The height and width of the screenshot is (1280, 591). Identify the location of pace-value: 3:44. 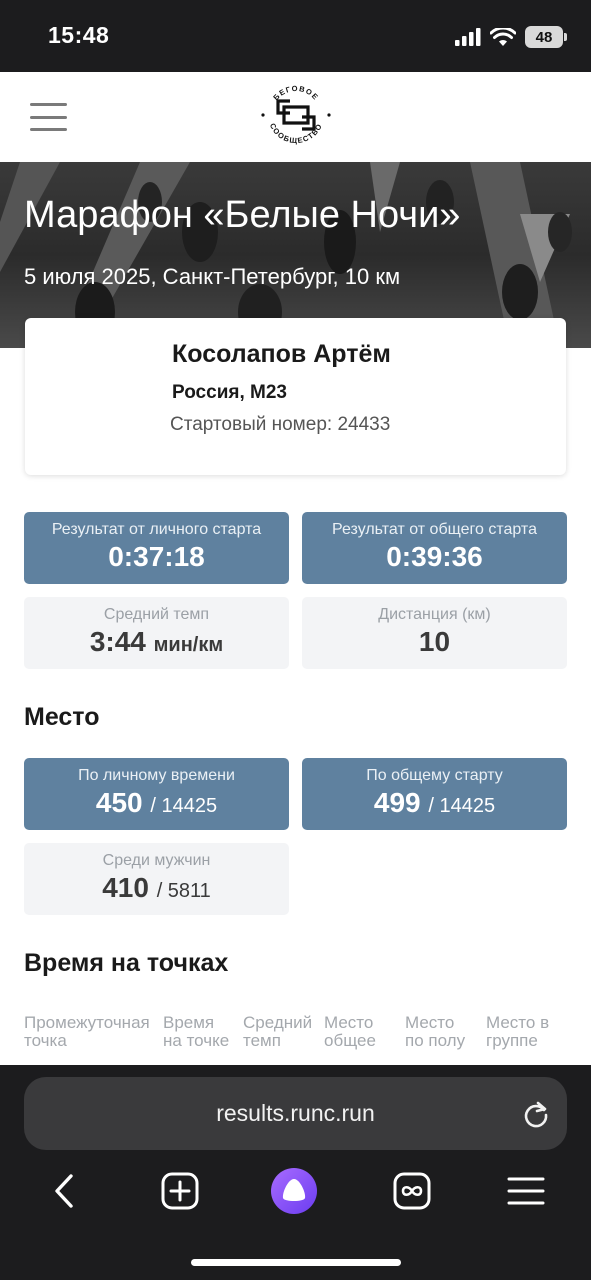
(117, 641).